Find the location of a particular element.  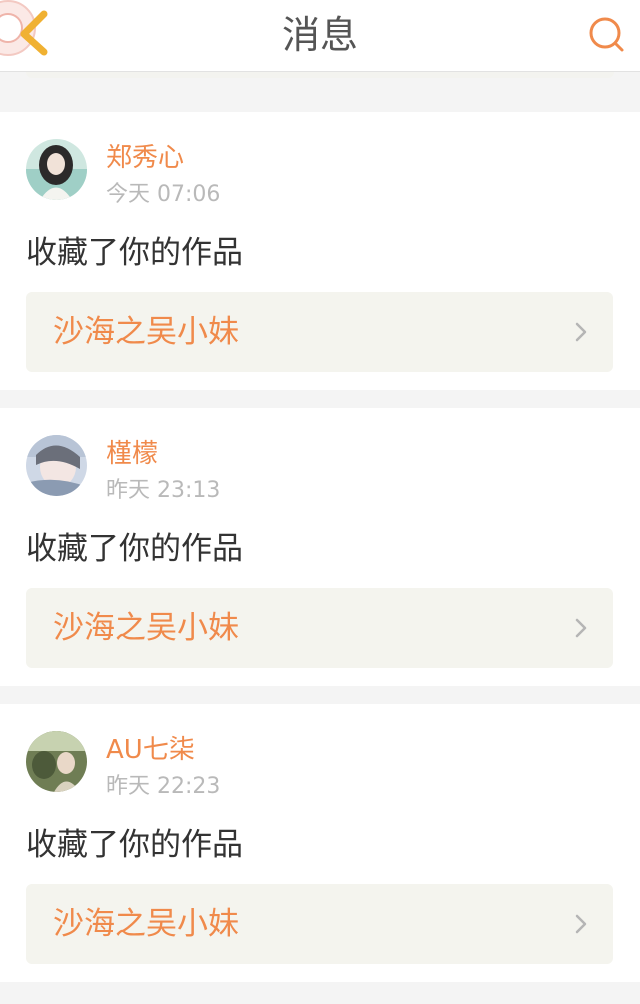

top-bar: 消息 is located at coordinates (320, 36).